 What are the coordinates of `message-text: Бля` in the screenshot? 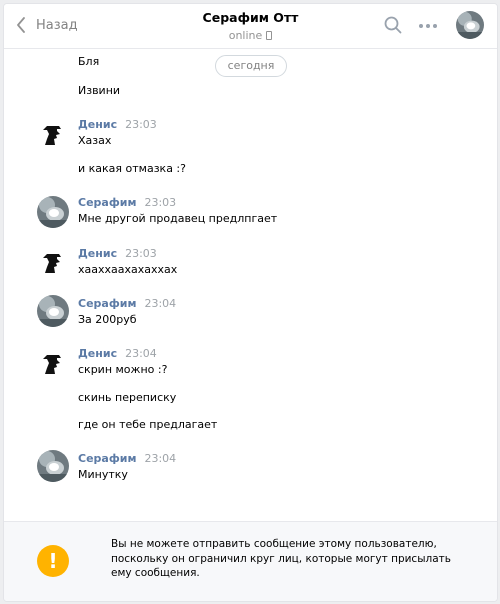 It's located at (89, 61).